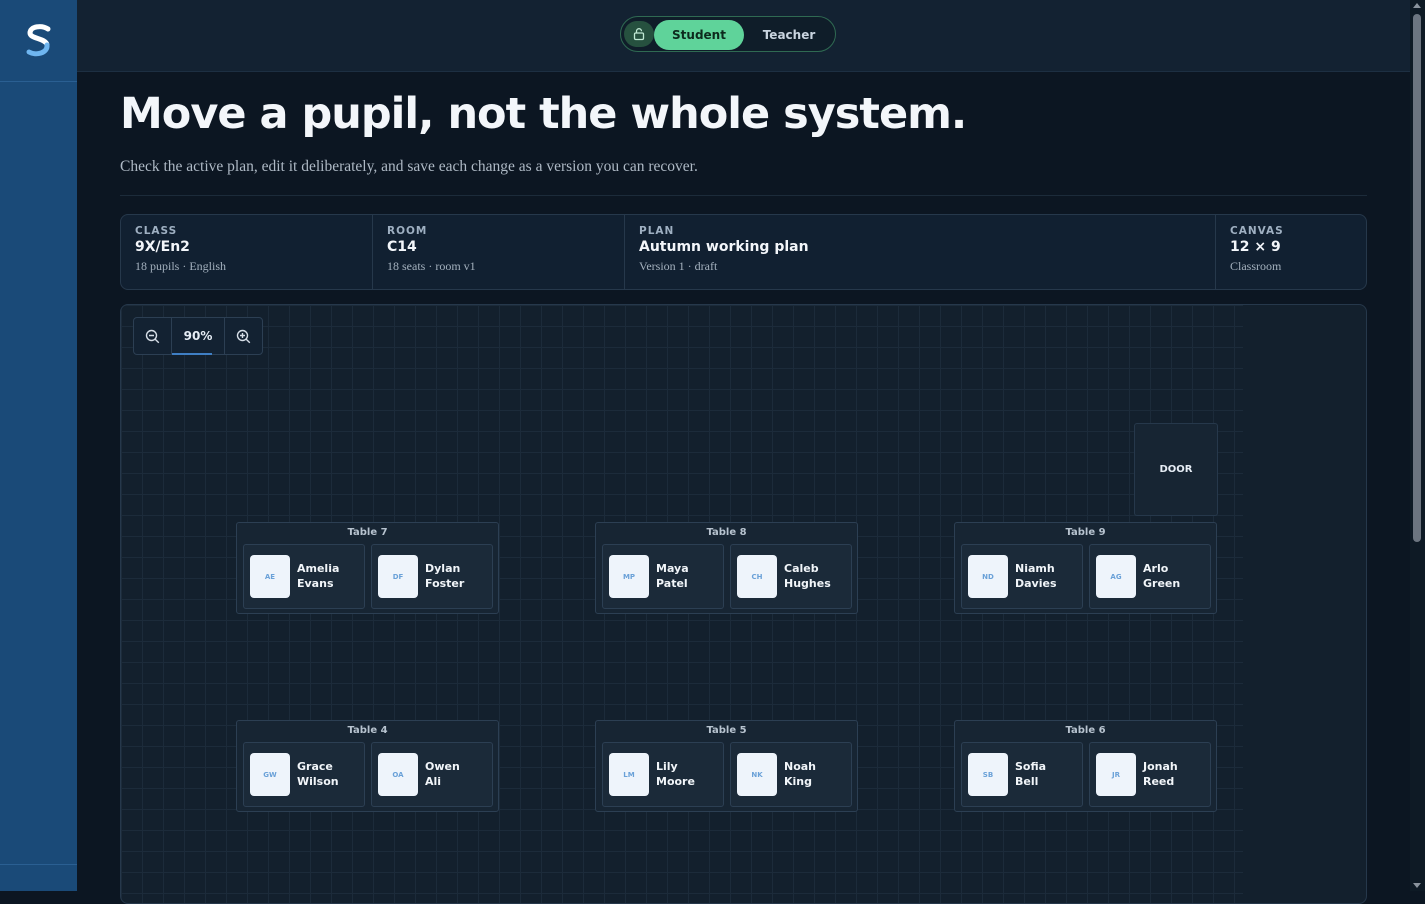 Image resolution: width=1425 pixels, height=904 pixels. I want to click on table-6: Table 6 SB Sofia Bell JR Jonah Reed, so click(1085, 766).